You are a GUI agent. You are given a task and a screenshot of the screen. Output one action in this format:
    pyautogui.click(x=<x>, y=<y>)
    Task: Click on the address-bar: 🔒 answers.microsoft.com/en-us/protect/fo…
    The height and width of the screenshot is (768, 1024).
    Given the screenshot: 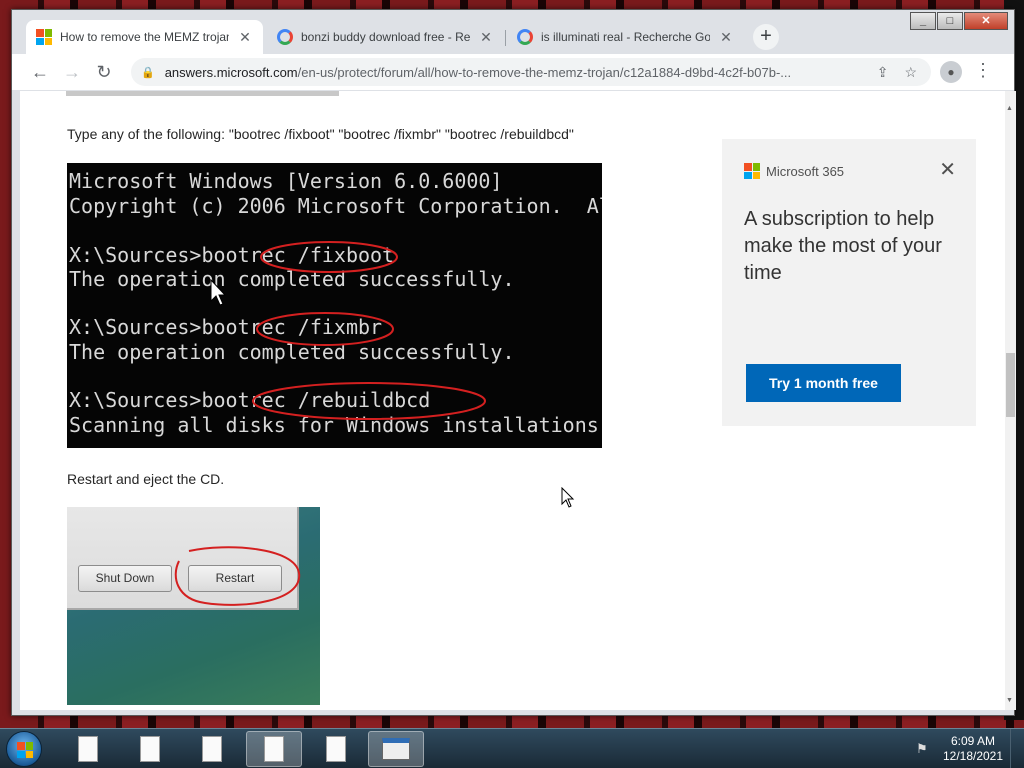 What is the action you would take?
    pyautogui.click(x=531, y=72)
    